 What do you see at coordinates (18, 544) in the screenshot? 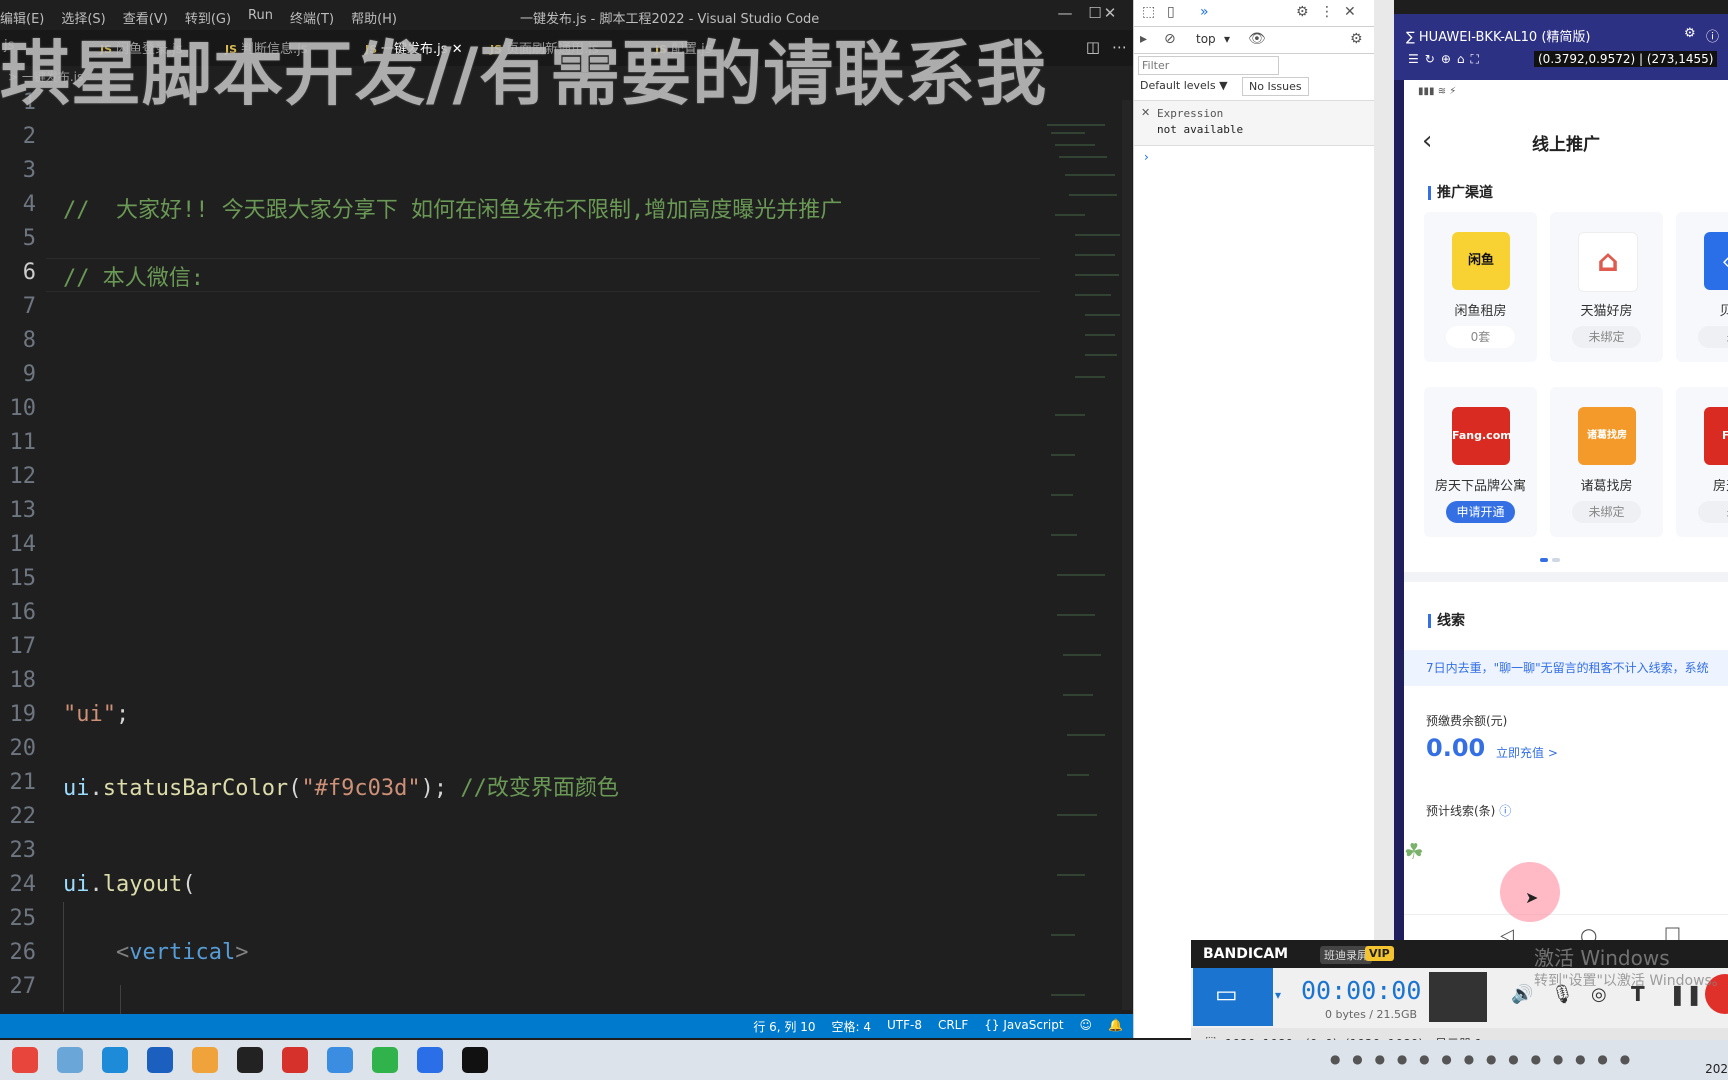
I see `line-number: 14` at bounding box center [18, 544].